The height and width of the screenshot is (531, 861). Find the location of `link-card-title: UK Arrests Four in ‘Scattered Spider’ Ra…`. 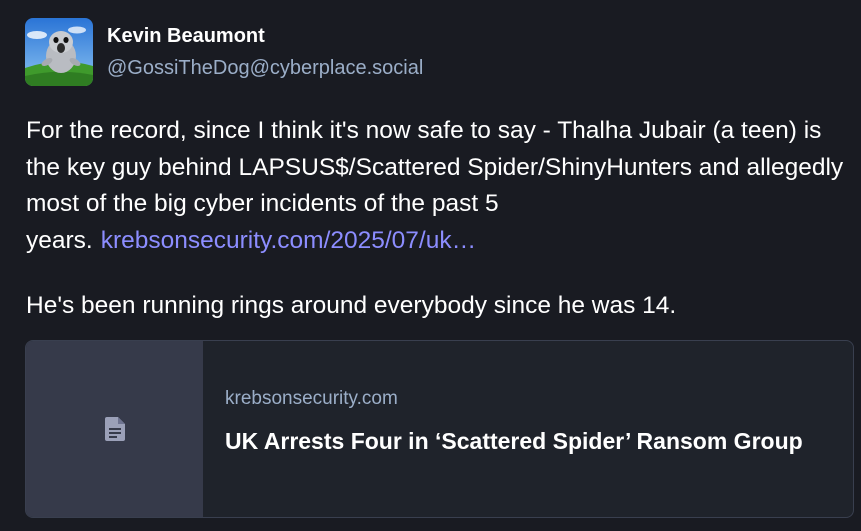

link-card-title: UK Arrests Four in ‘Scattered Spider’ Ra… is located at coordinates (514, 441).